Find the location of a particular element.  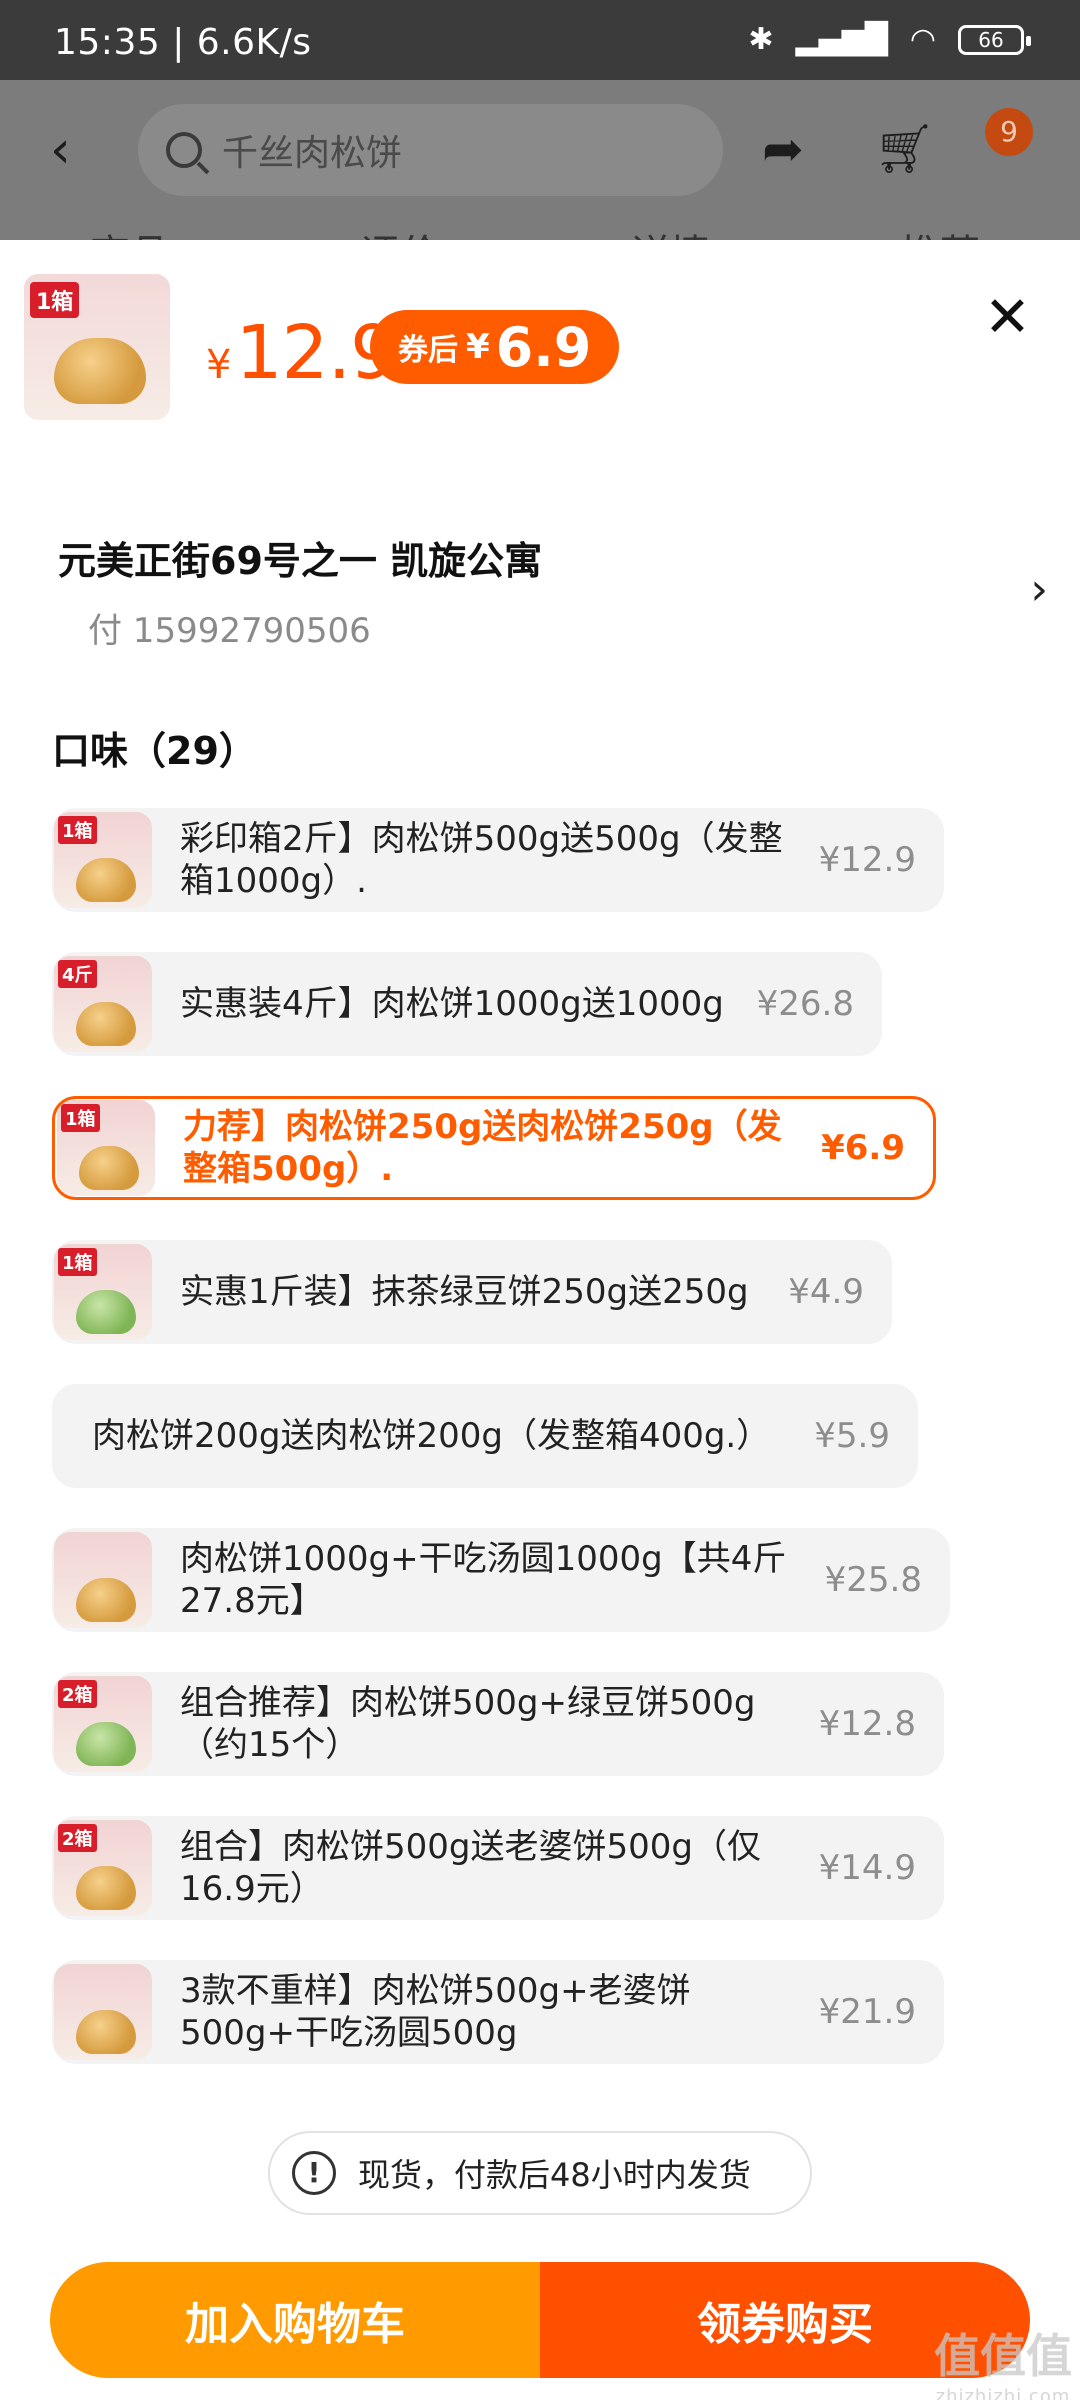

option-item: 1箱 实惠1斤装】抹茶绿豆饼250g送250g ¥4.9 is located at coordinates (472, 1292).